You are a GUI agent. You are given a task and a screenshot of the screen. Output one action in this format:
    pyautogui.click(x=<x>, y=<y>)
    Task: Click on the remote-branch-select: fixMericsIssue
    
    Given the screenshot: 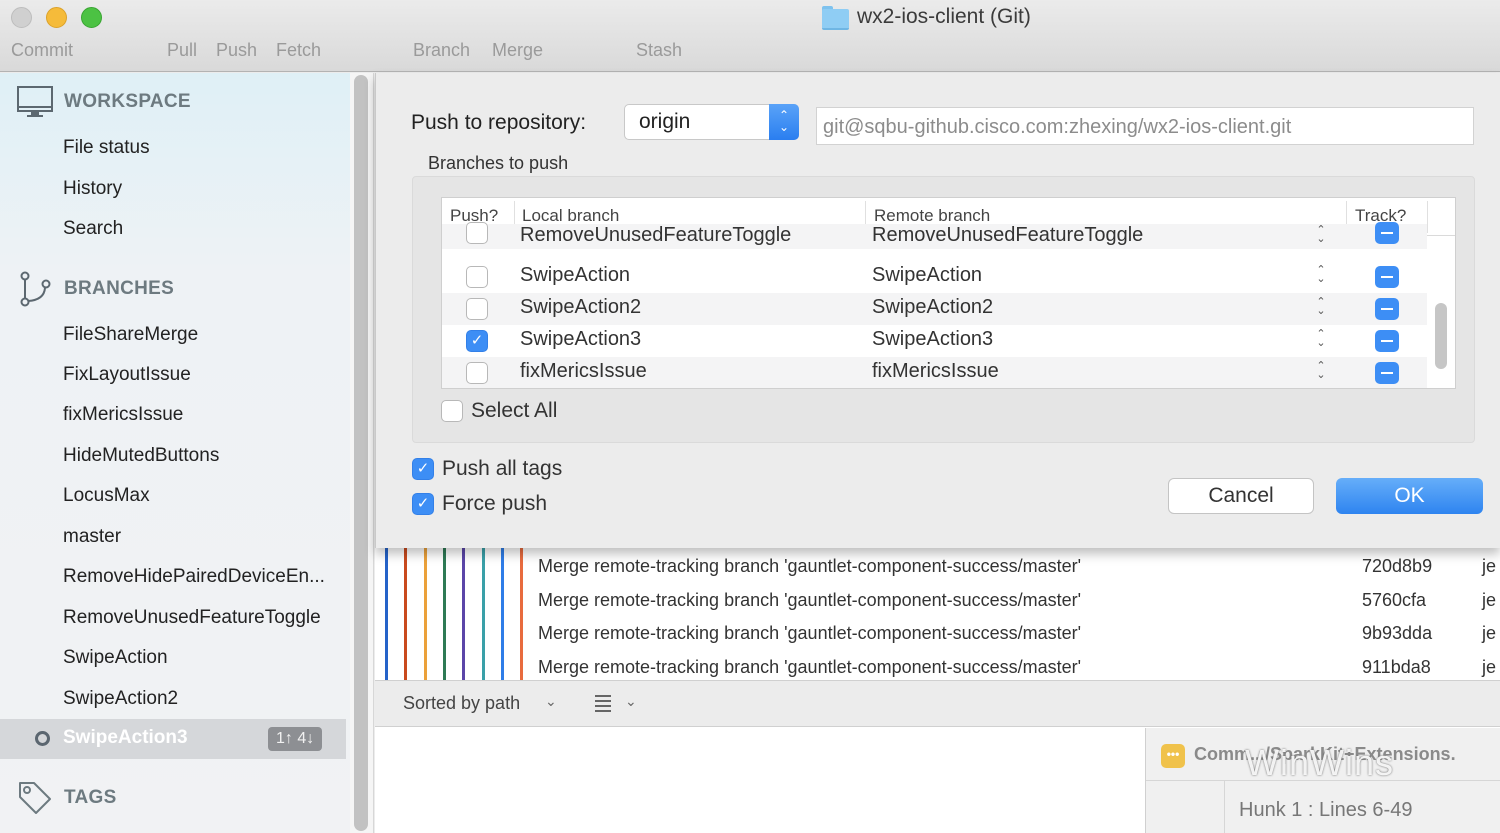 What is the action you would take?
    pyautogui.click(x=935, y=371)
    